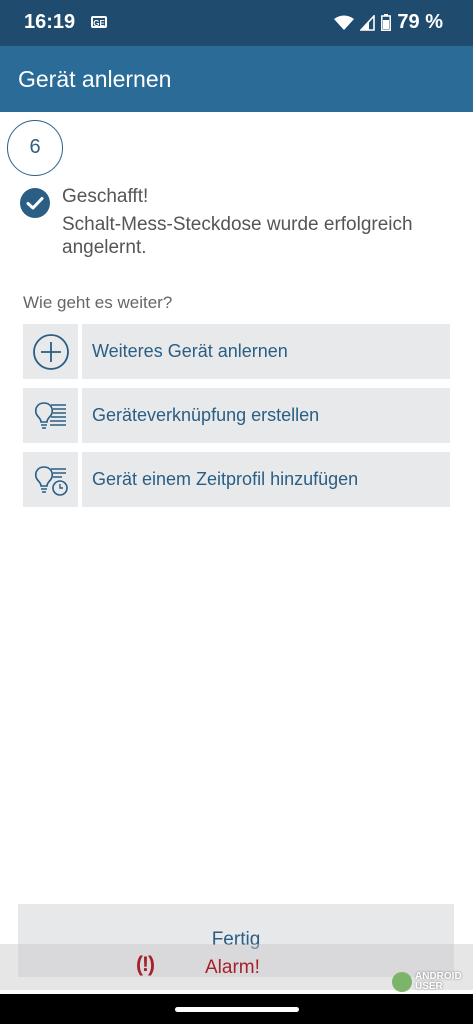  What do you see at coordinates (266, 415) in the screenshot?
I see `action-label: Geräteverknüpfung erstellen` at bounding box center [266, 415].